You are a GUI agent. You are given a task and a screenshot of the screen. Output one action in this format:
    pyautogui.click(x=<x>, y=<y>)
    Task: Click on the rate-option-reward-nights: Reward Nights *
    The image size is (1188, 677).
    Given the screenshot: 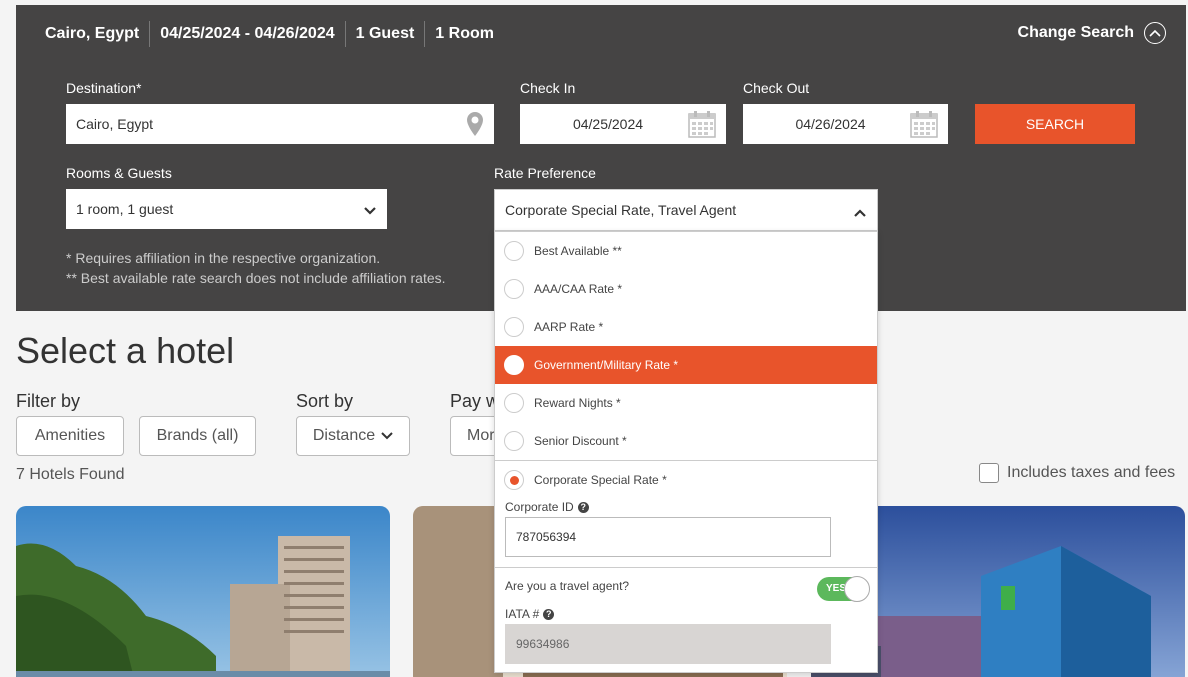 What is the action you would take?
    pyautogui.click(x=686, y=403)
    